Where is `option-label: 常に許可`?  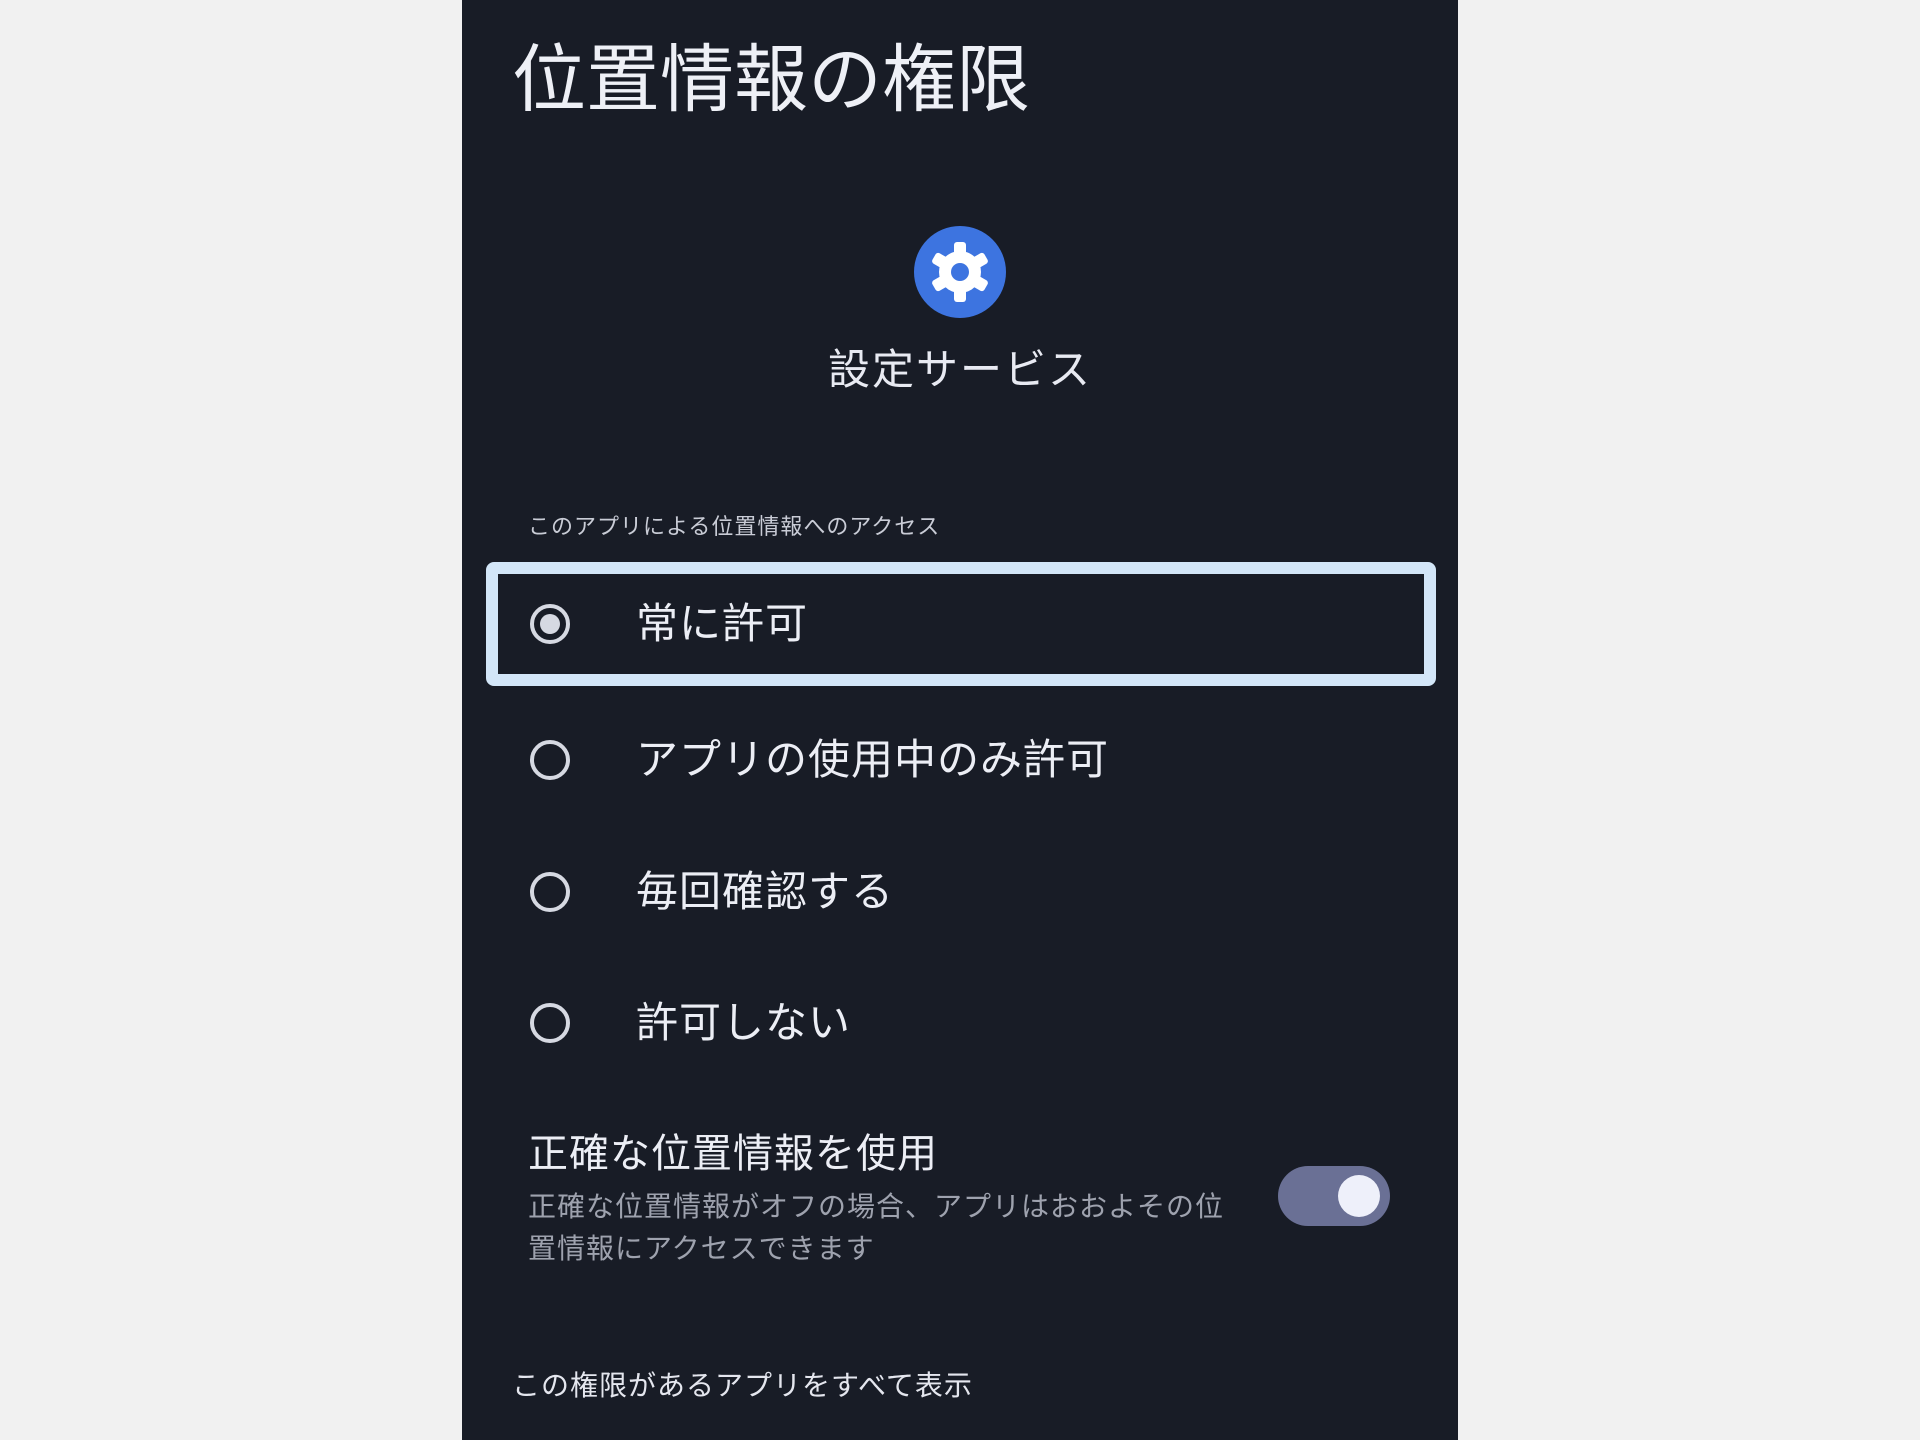
option-label: 常に許可 is located at coordinates (722, 623).